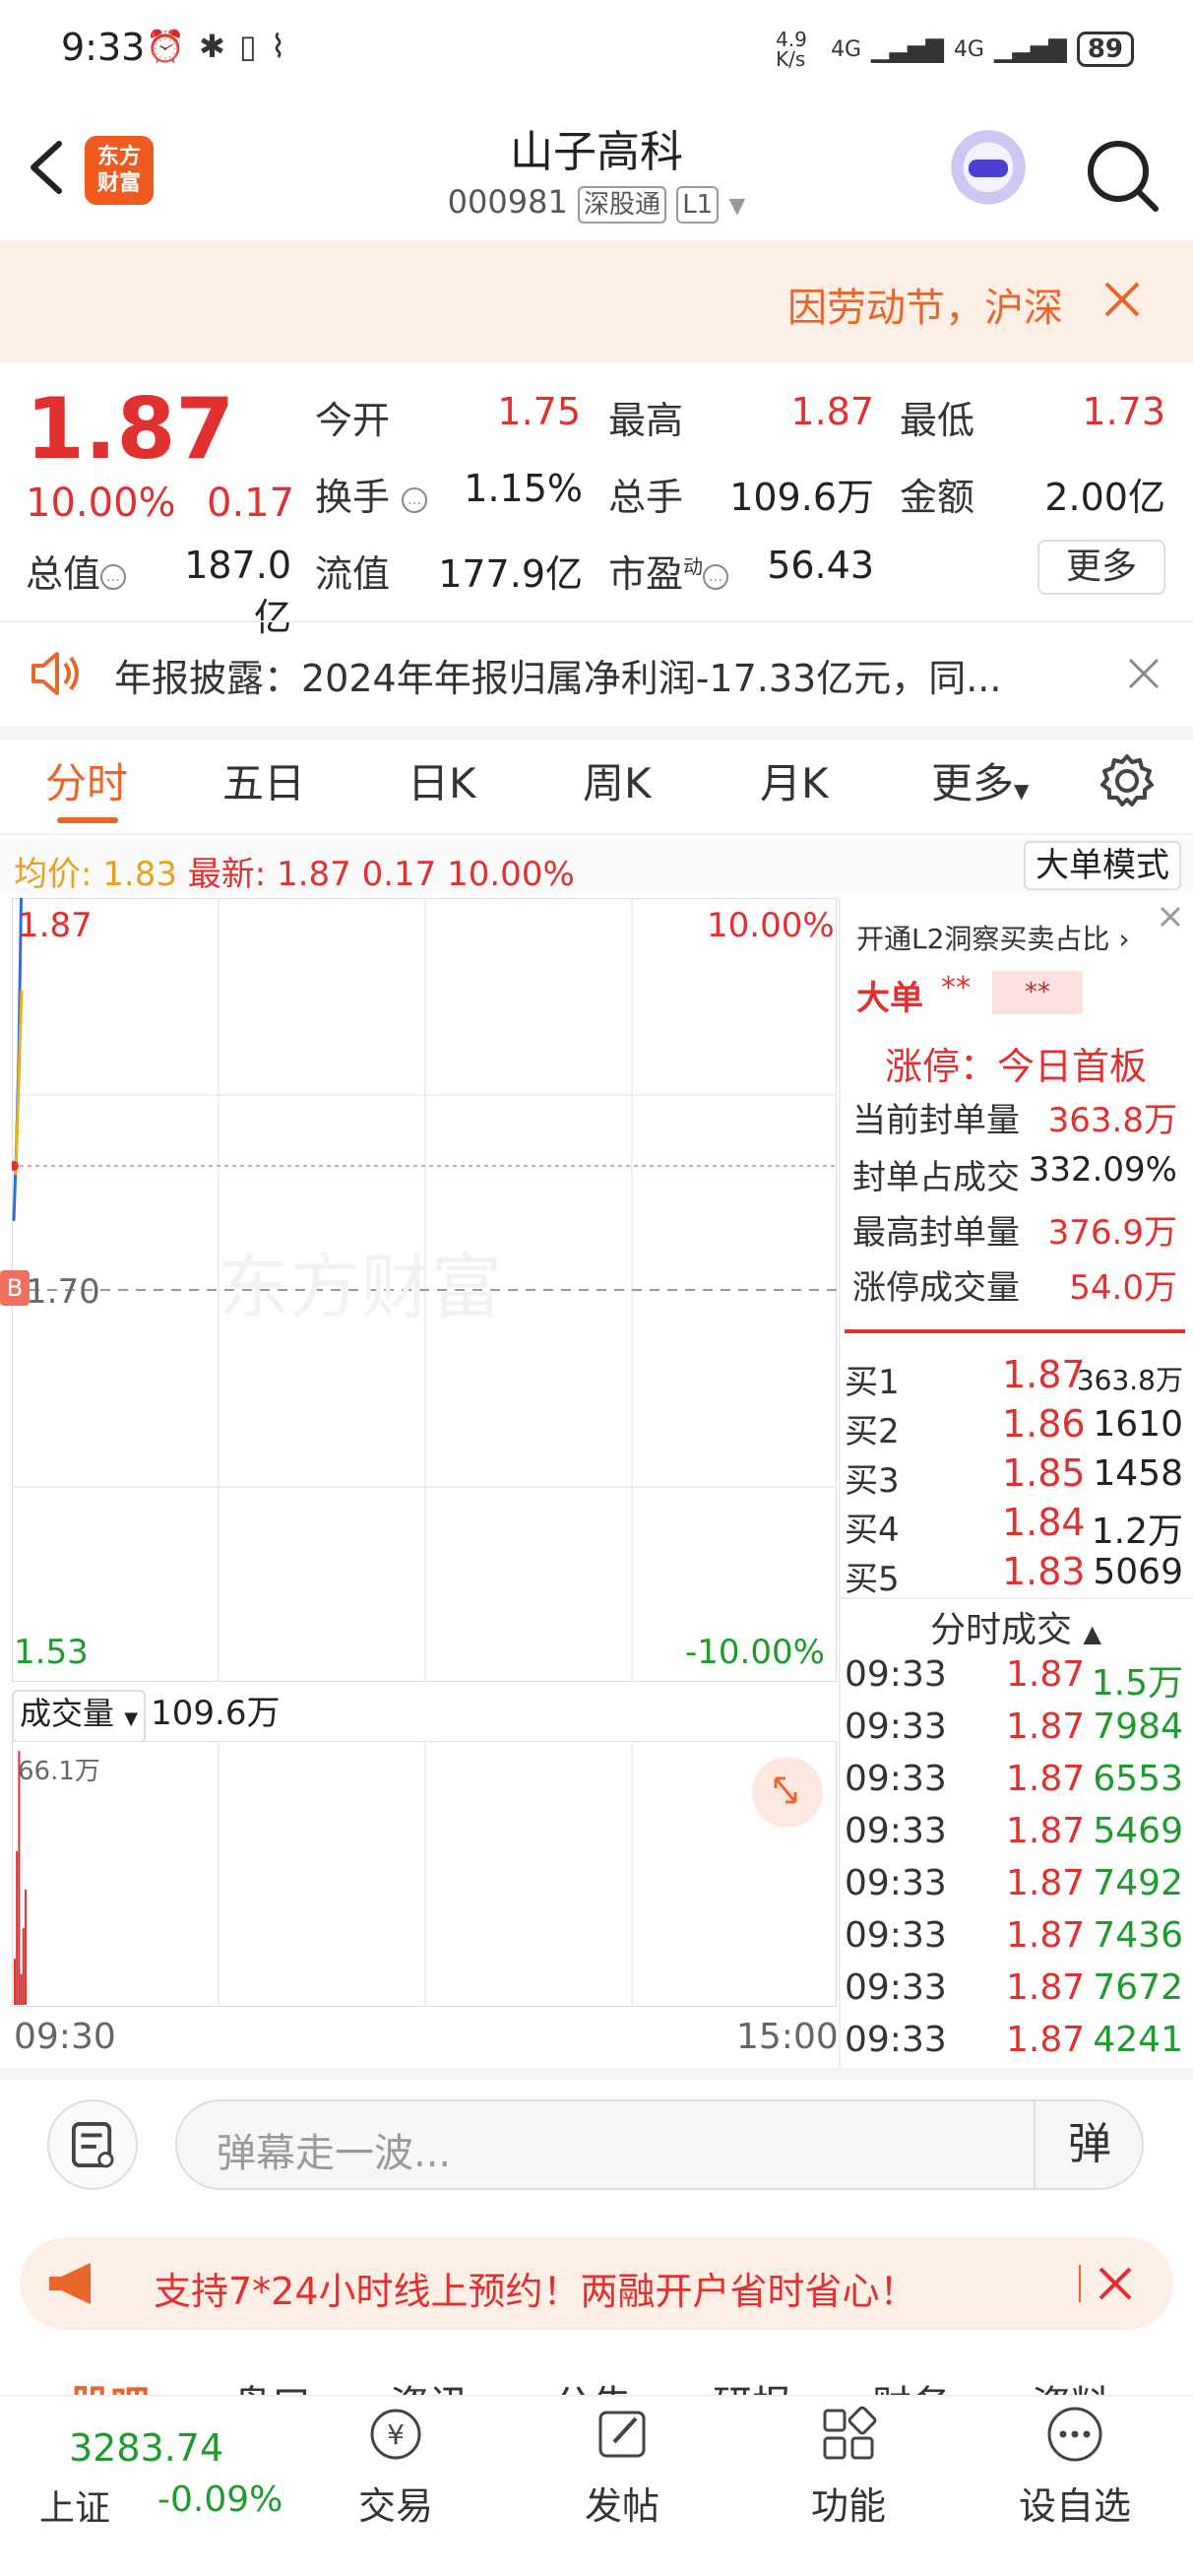 The height and width of the screenshot is (2576, 1193). Describe the element at coordinates (1001, 1630) in the screenshot. I see `ticks-header-label: 分时成交` at that location.